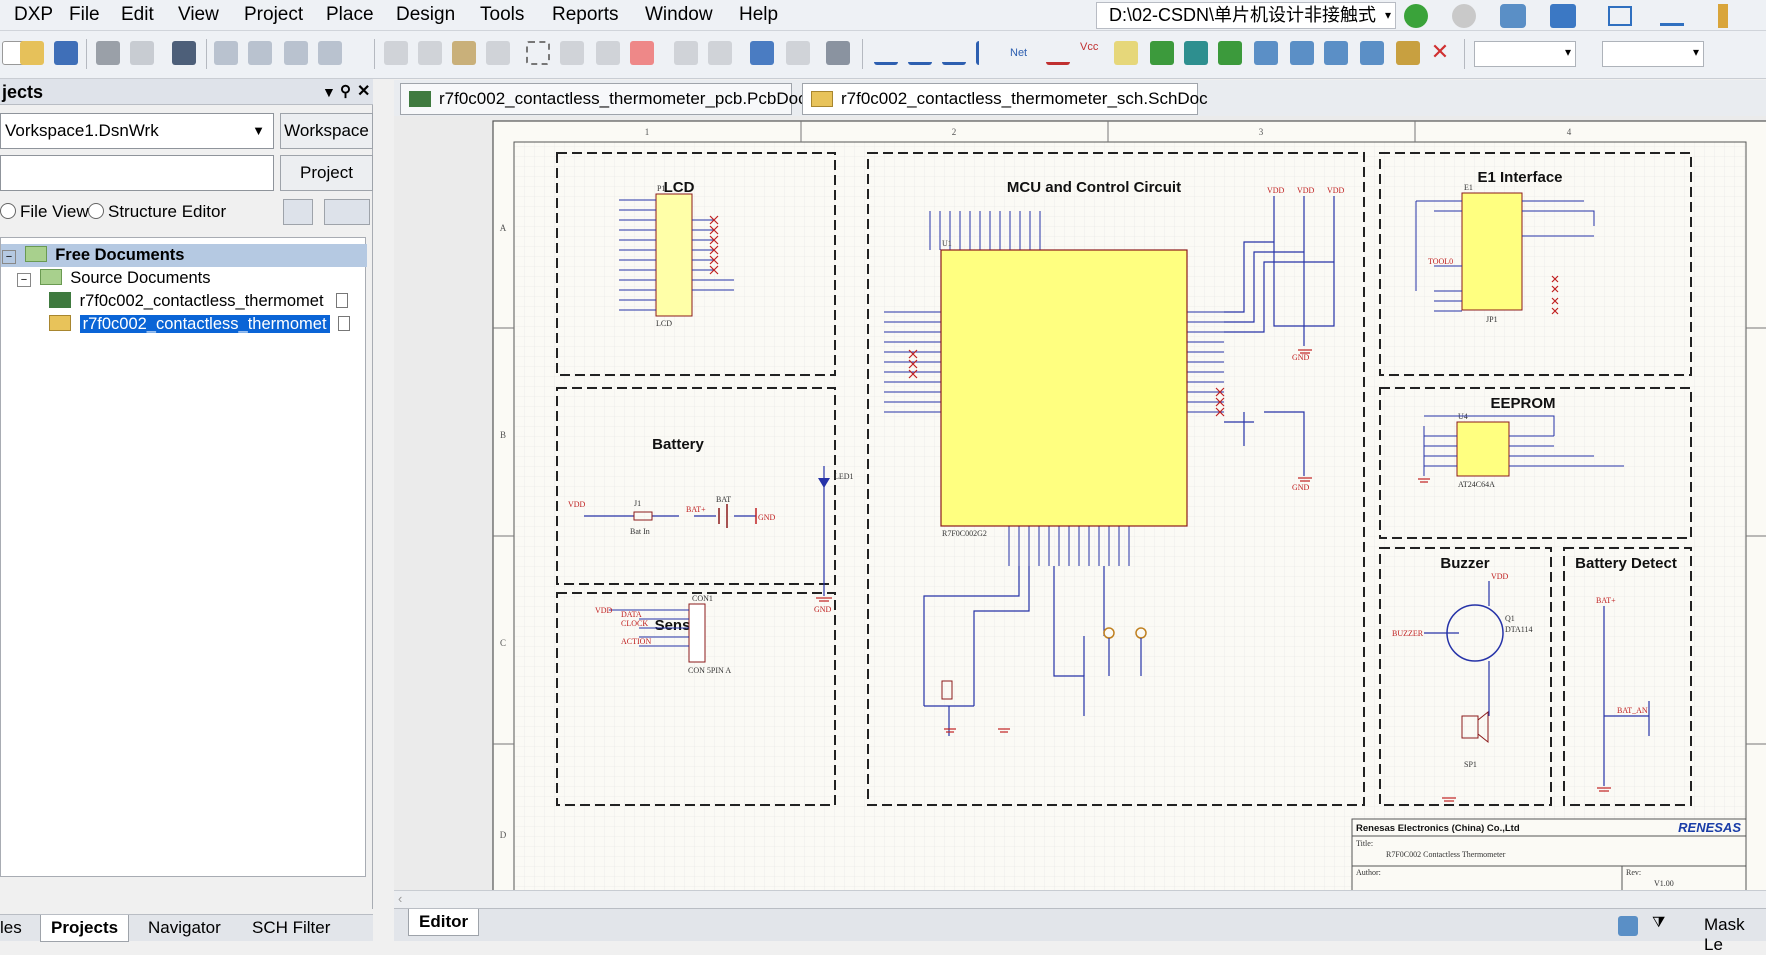  I want to click on select-all-icon, so click(608, 53).